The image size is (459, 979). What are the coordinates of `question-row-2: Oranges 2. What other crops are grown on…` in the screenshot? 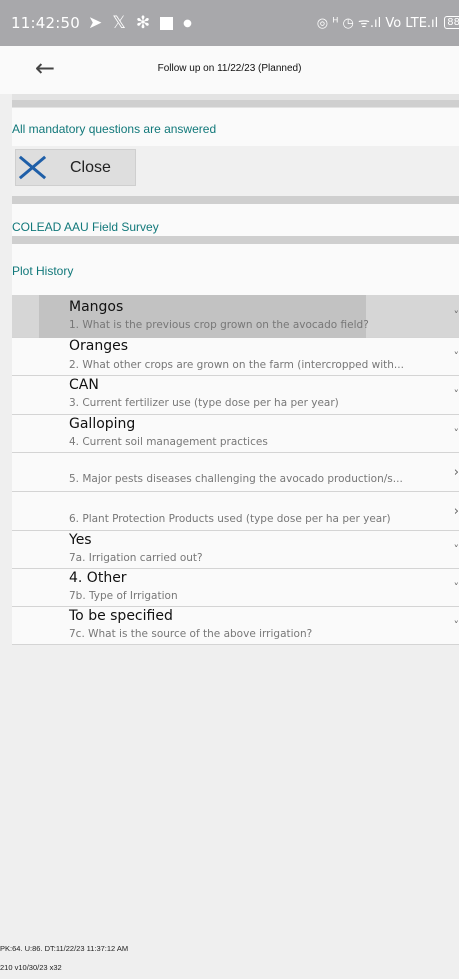 It's located at (235, 357).